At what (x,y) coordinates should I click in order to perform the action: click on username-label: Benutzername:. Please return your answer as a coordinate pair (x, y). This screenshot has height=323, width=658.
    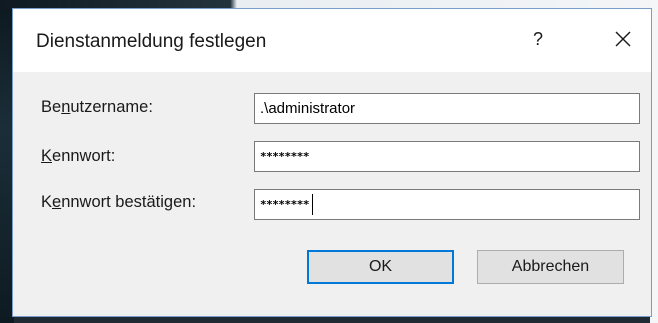
    Looking at the image, I should click on (97, 107).